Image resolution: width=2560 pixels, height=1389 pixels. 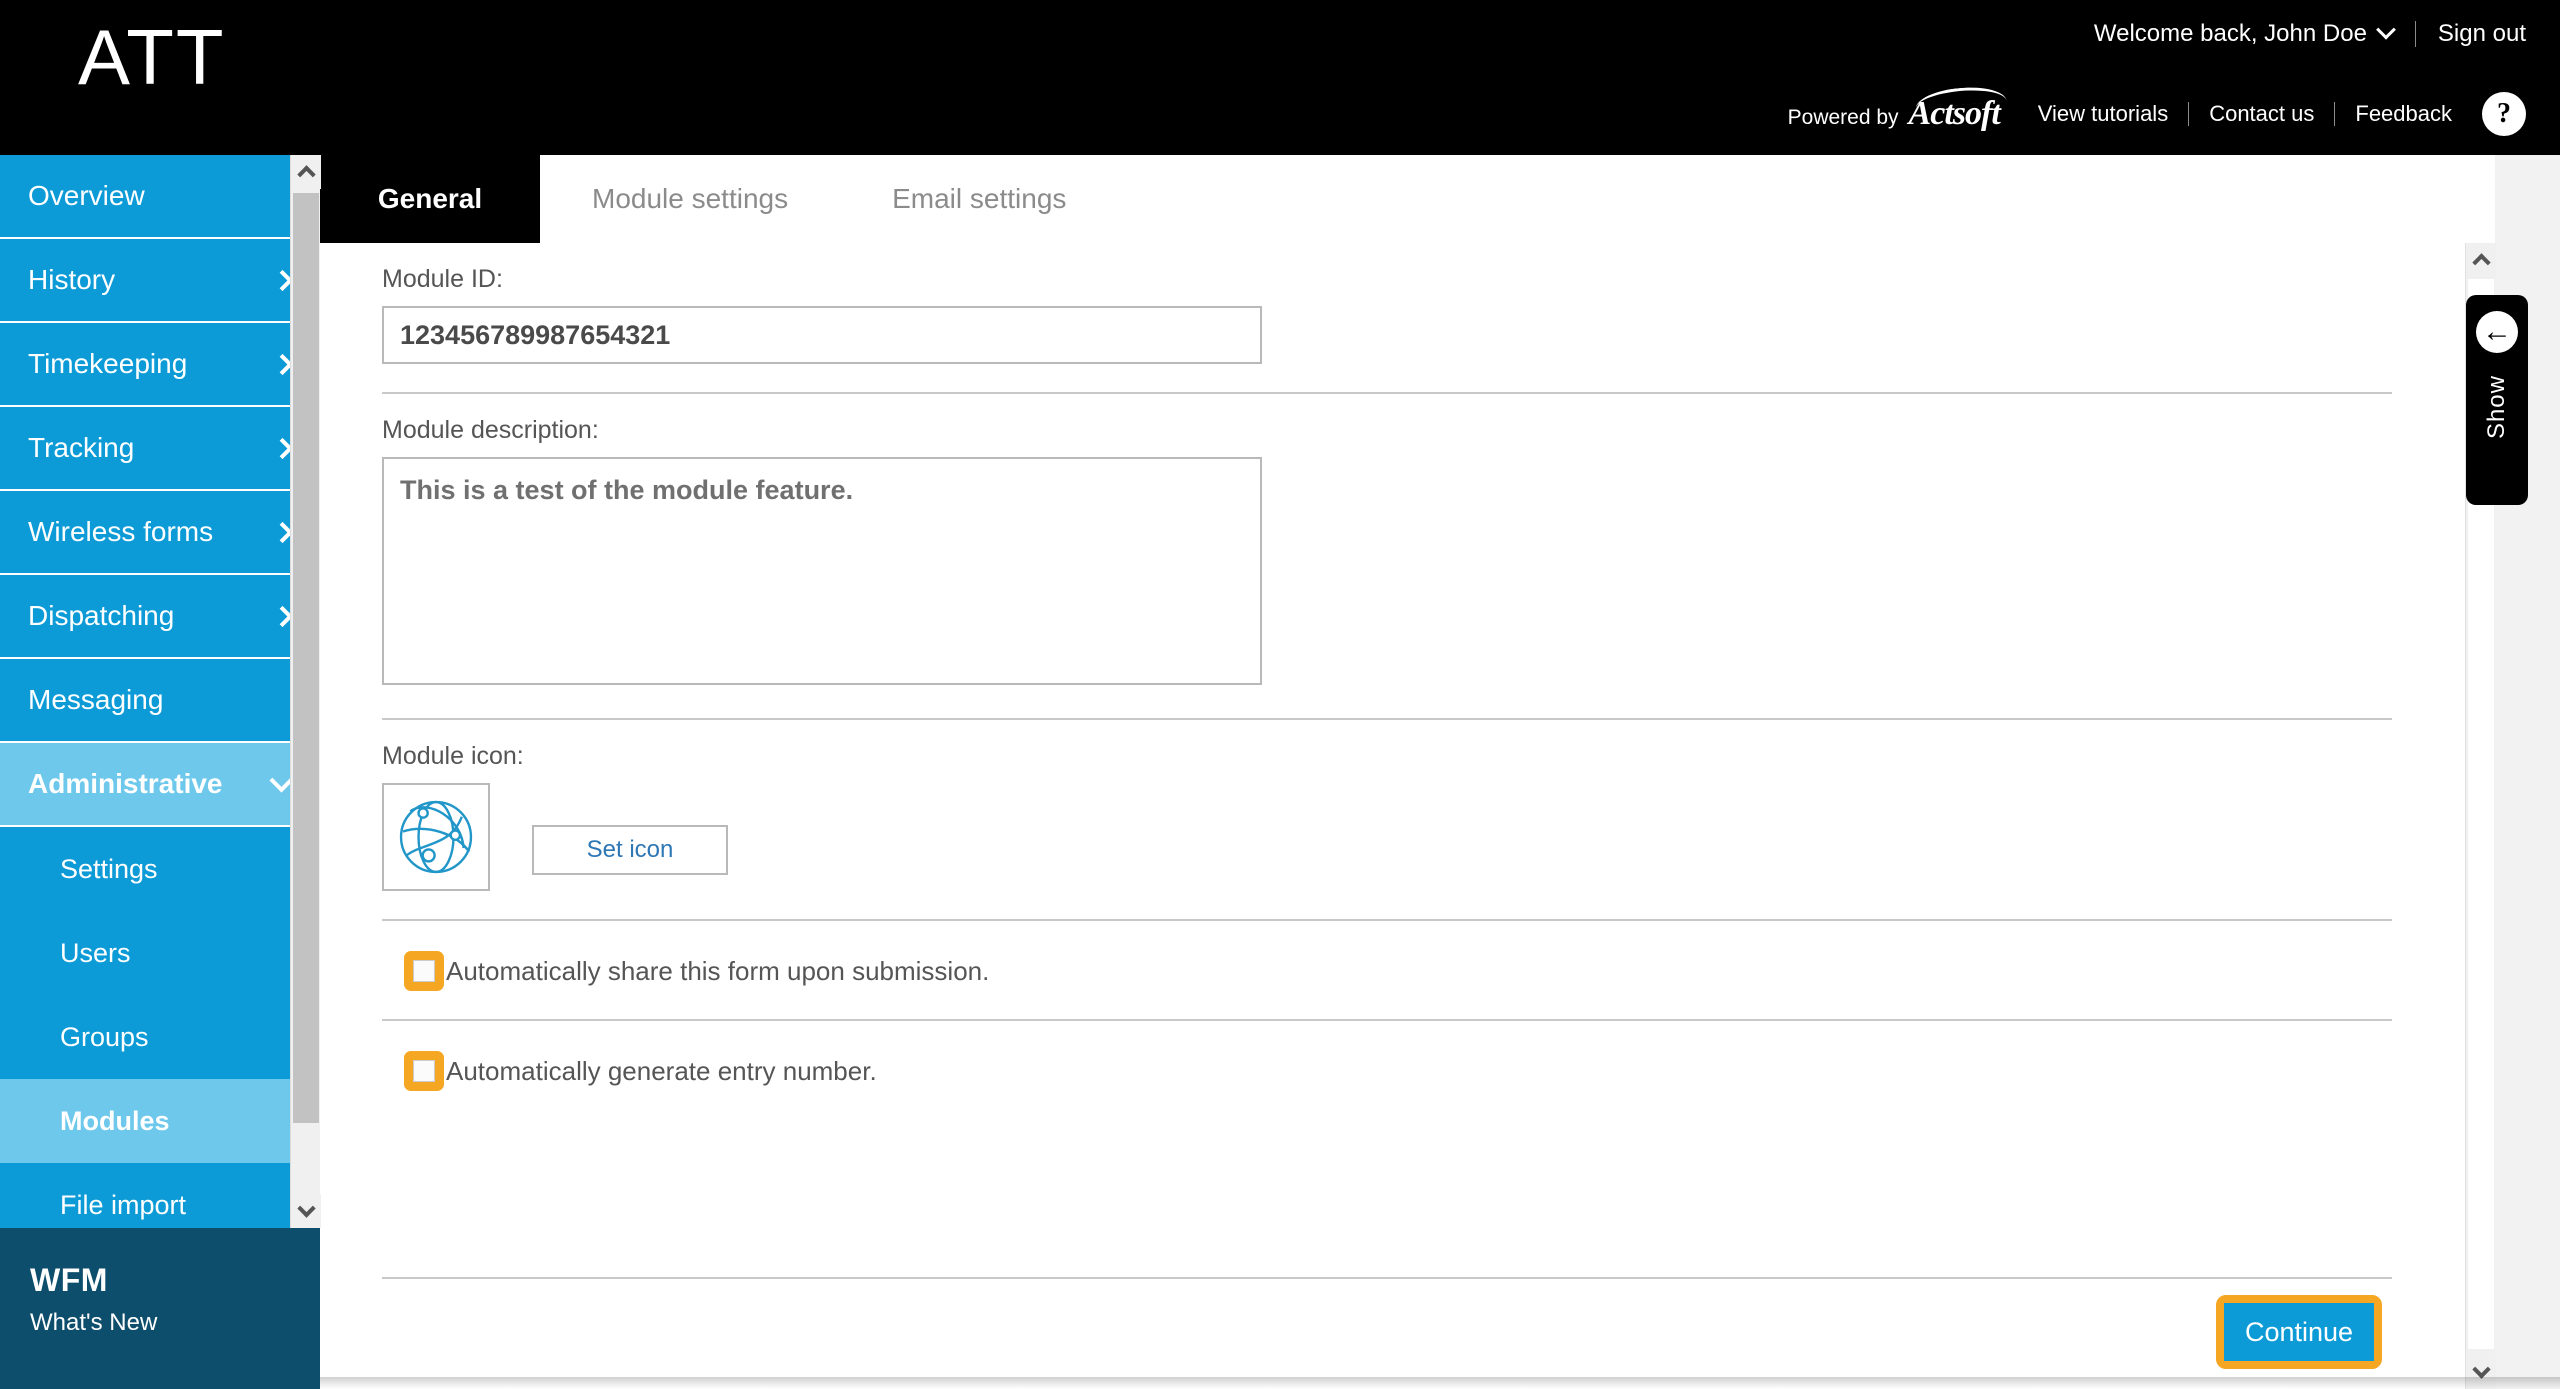 What do you see at coordinates (101, 615) in the screenshot?
I see `sidebar-item-label: Dispatching` at bounding box center [101, 615].